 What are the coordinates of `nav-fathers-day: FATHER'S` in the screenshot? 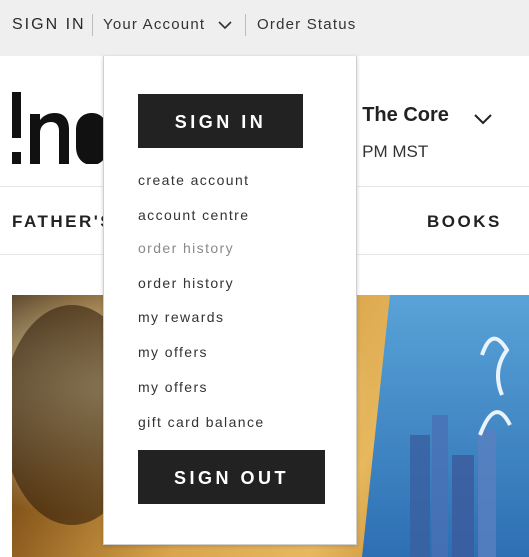 It's located at (63, 222).